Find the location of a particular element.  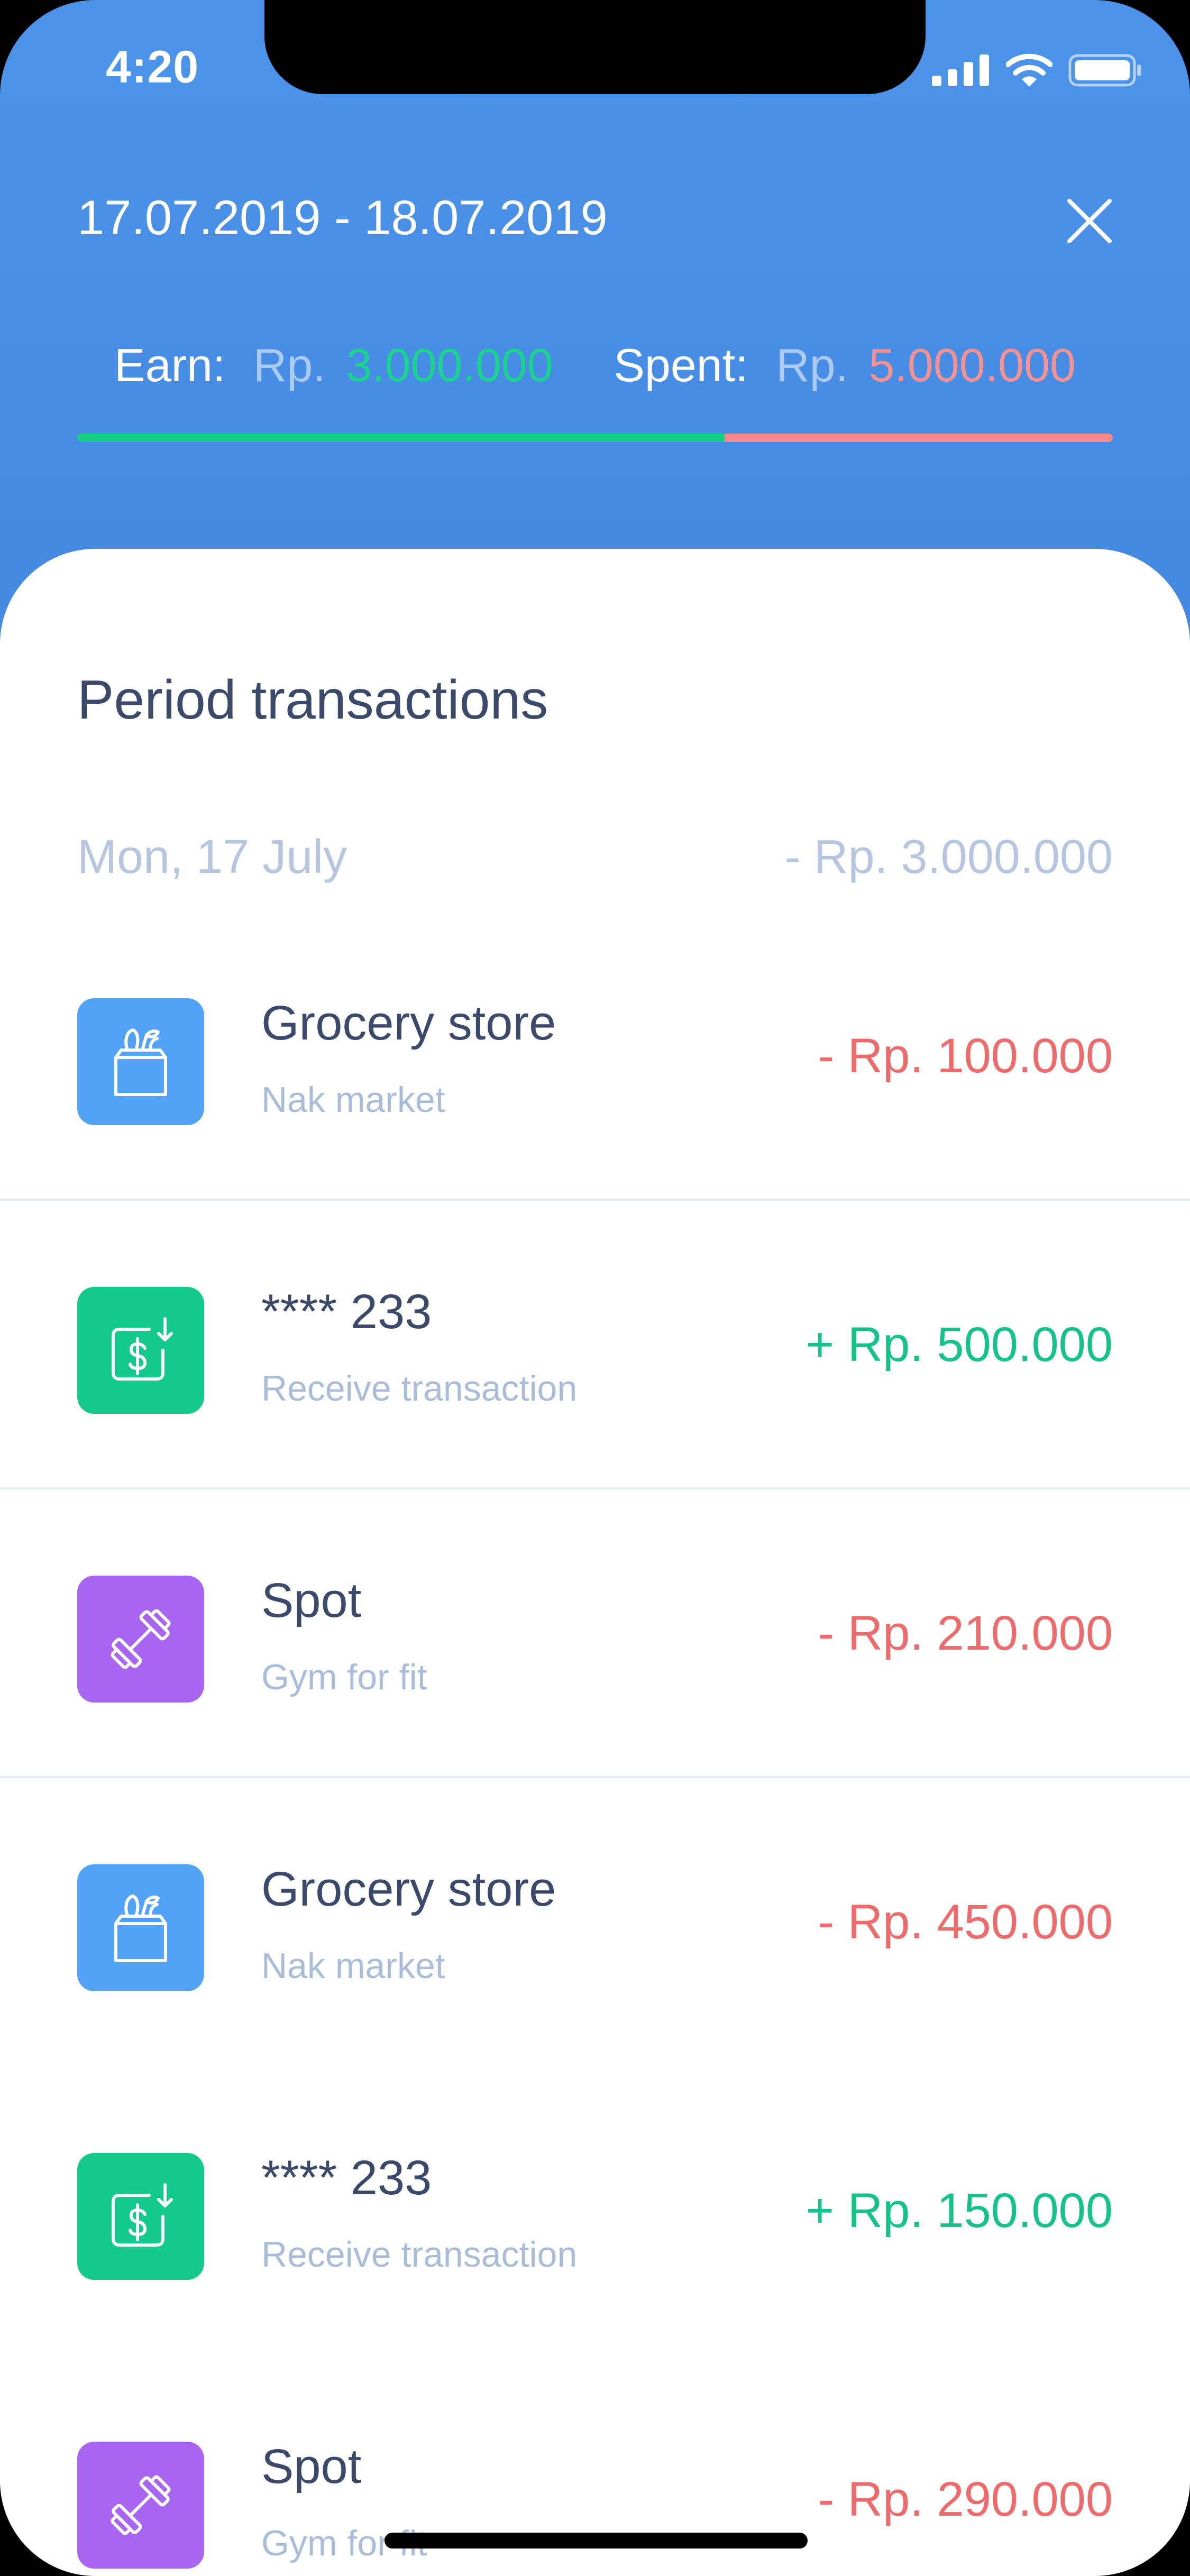

home-indicator is located at coordinates (596, 2541).